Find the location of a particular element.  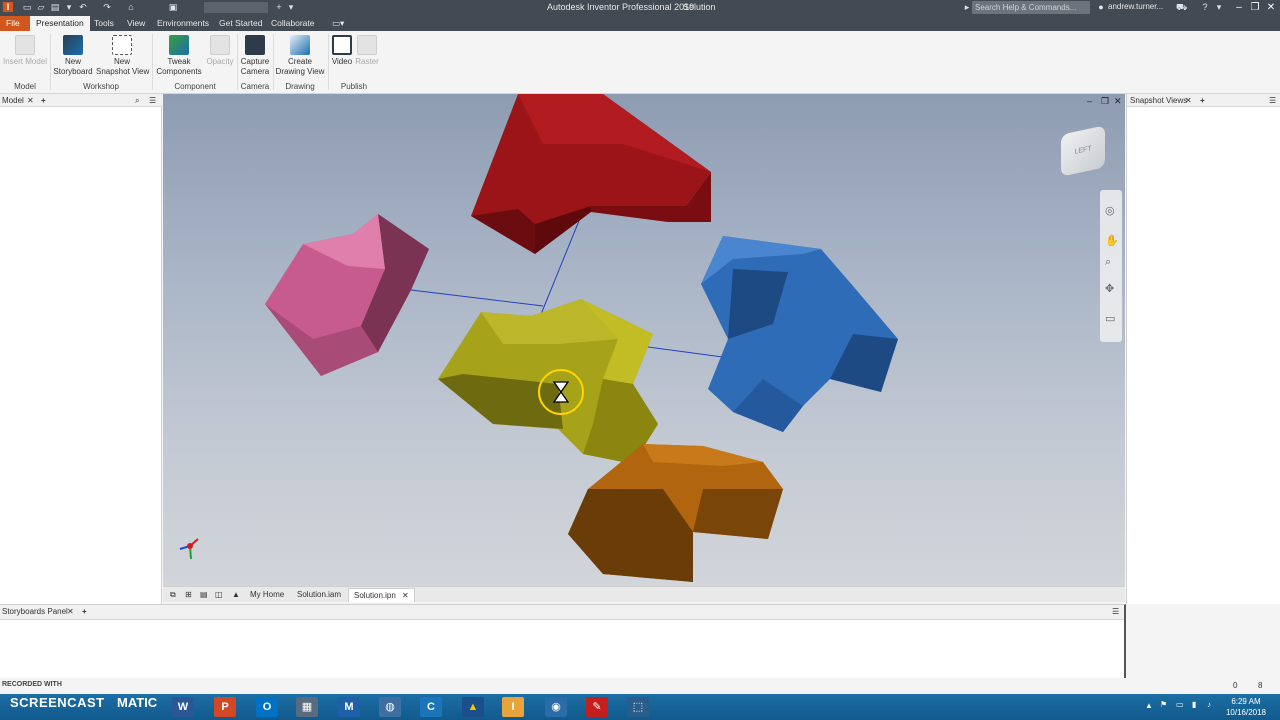

navigation-bar: ◎ ✋ ⌕ ✥ ▭ is located at coordinates (1111, 266).